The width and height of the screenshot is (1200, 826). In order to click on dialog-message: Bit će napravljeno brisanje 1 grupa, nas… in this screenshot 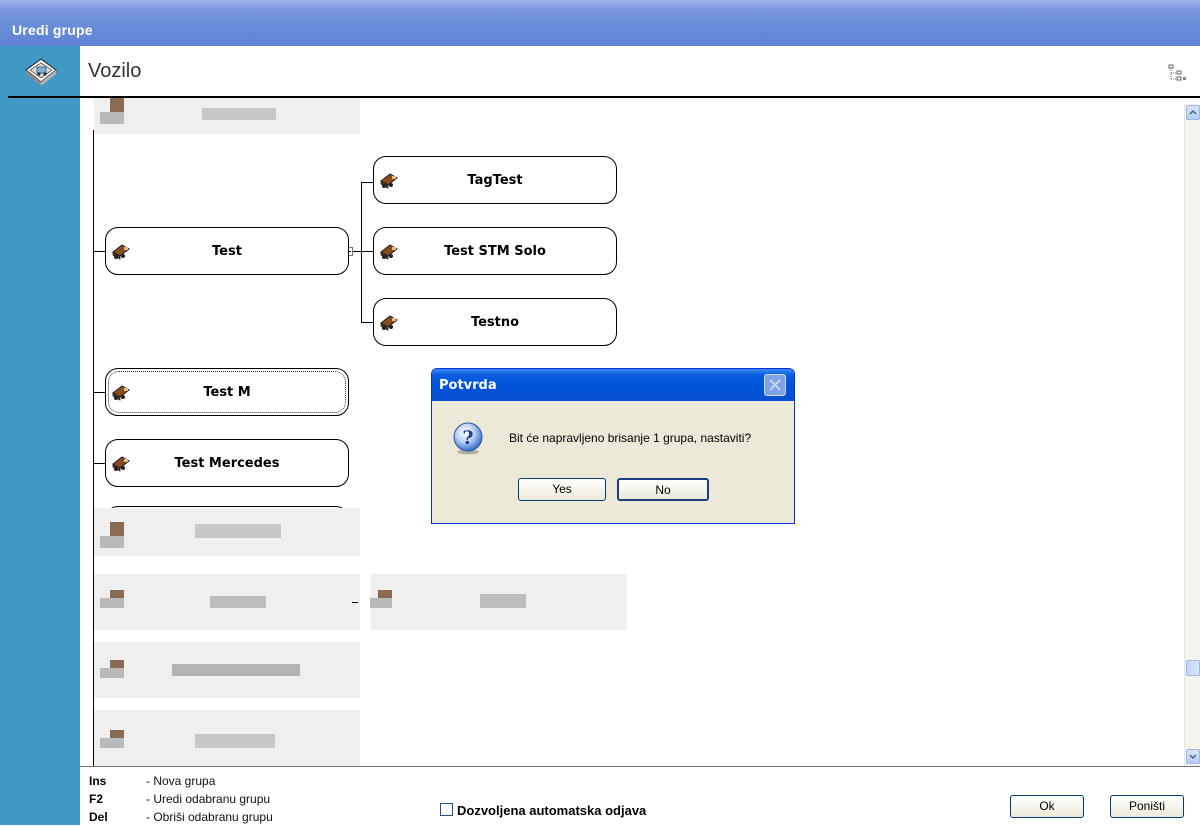, I will do `click(630, 438)`.